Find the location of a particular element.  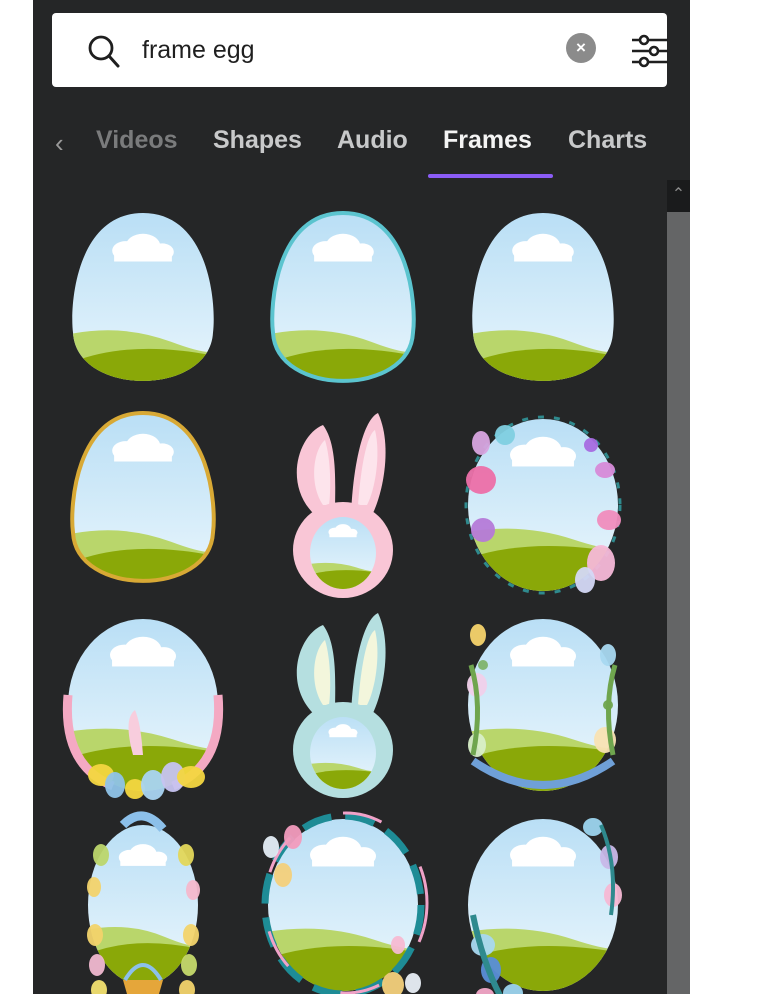

tab-charts: Charts is located at coordinates (607, 140).